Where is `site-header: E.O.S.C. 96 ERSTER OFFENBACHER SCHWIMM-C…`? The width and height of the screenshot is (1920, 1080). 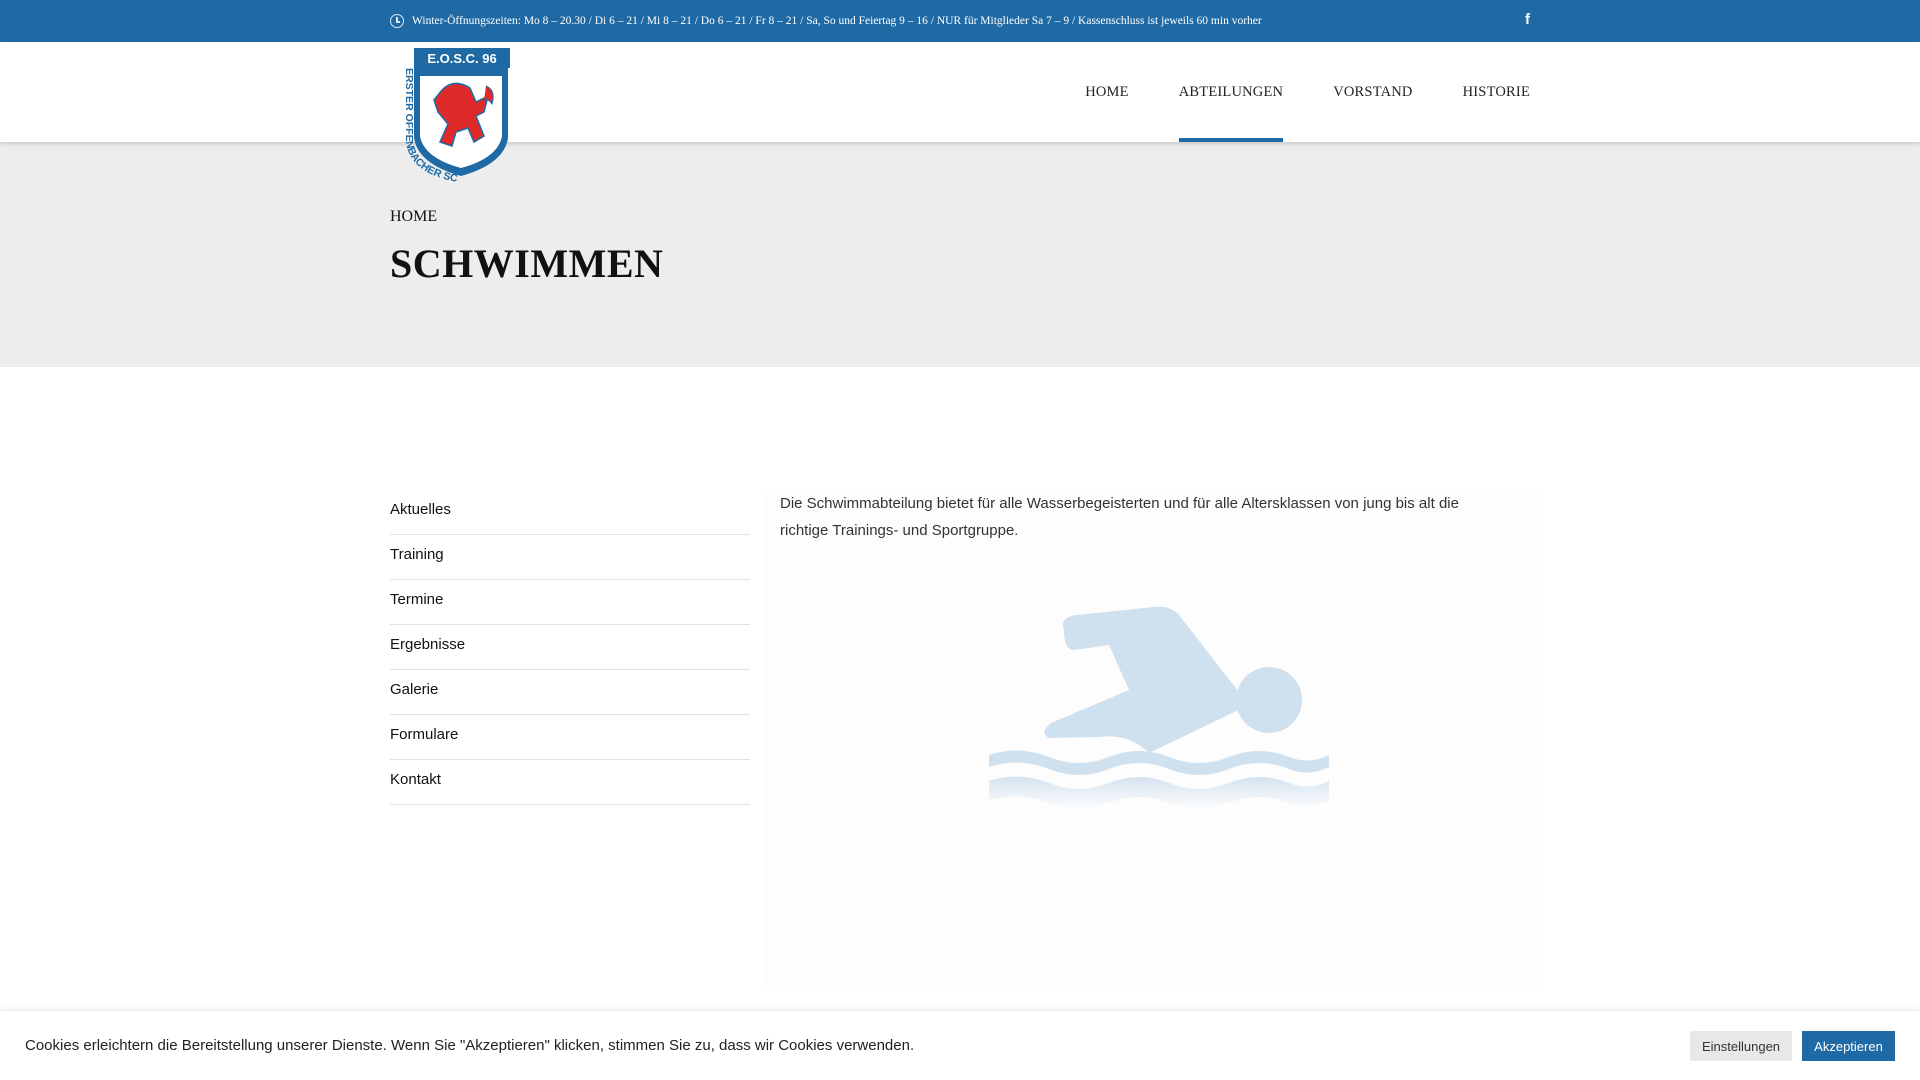 site-header: E.O.S.C. 96 ERSTER OFFENBACHER SCHWIMM-C… is located at coordinates (960, 111).